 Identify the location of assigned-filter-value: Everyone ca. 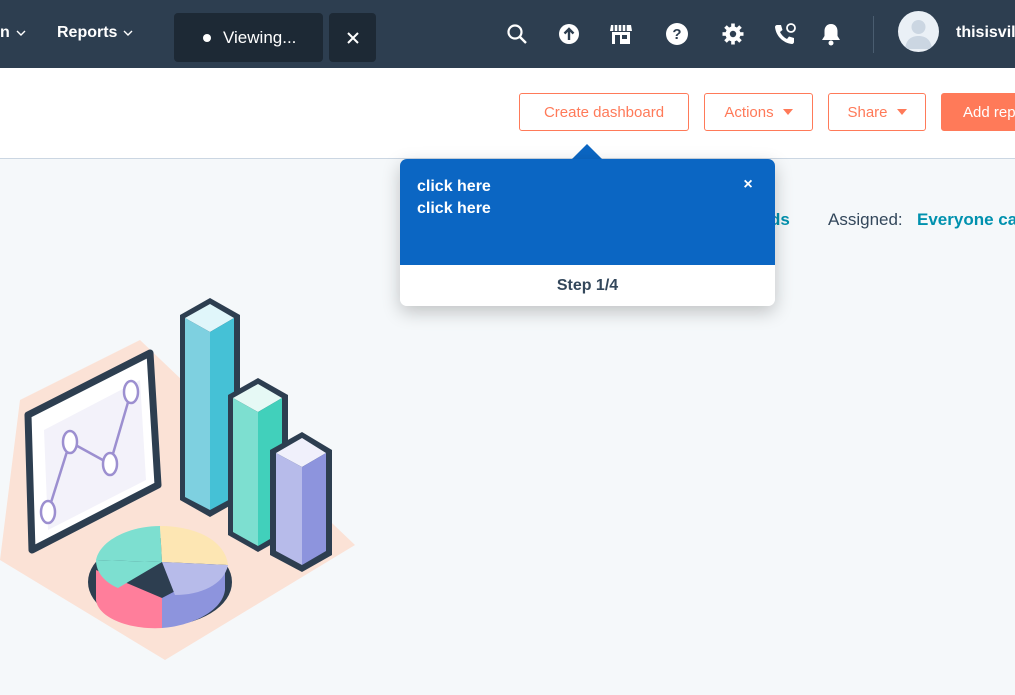
(966, 220).